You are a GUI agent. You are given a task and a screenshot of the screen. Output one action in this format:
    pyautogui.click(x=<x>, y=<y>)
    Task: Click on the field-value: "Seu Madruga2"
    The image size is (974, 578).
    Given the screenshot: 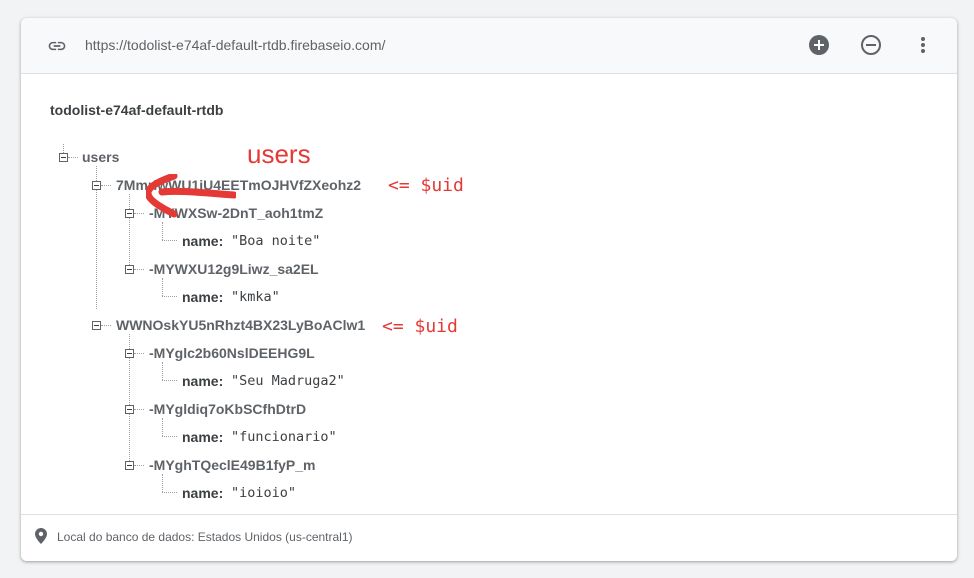 What is the action you would take?
    pyautogui.click(x=288, y=381)
    